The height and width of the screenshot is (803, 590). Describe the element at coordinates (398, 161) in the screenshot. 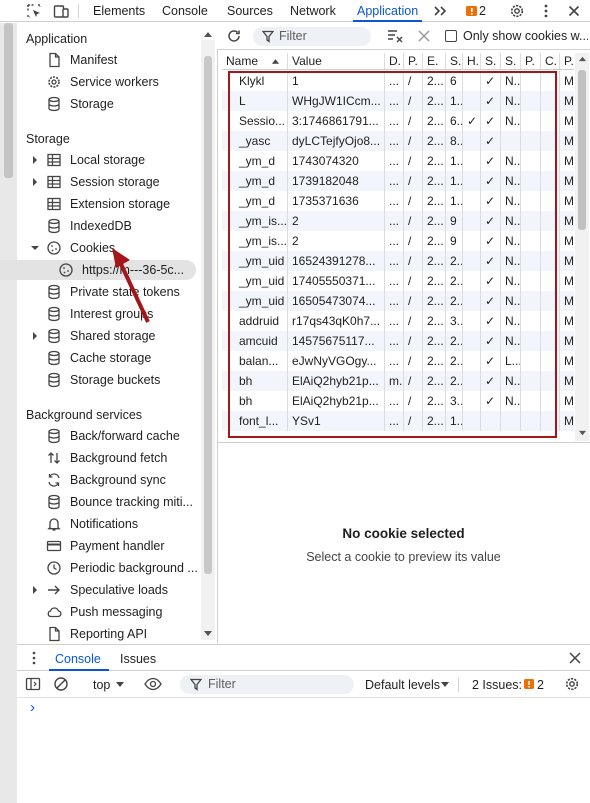

I see `table-row: _ym_d 1743074320.../2...1... ✓N... M` at that location.